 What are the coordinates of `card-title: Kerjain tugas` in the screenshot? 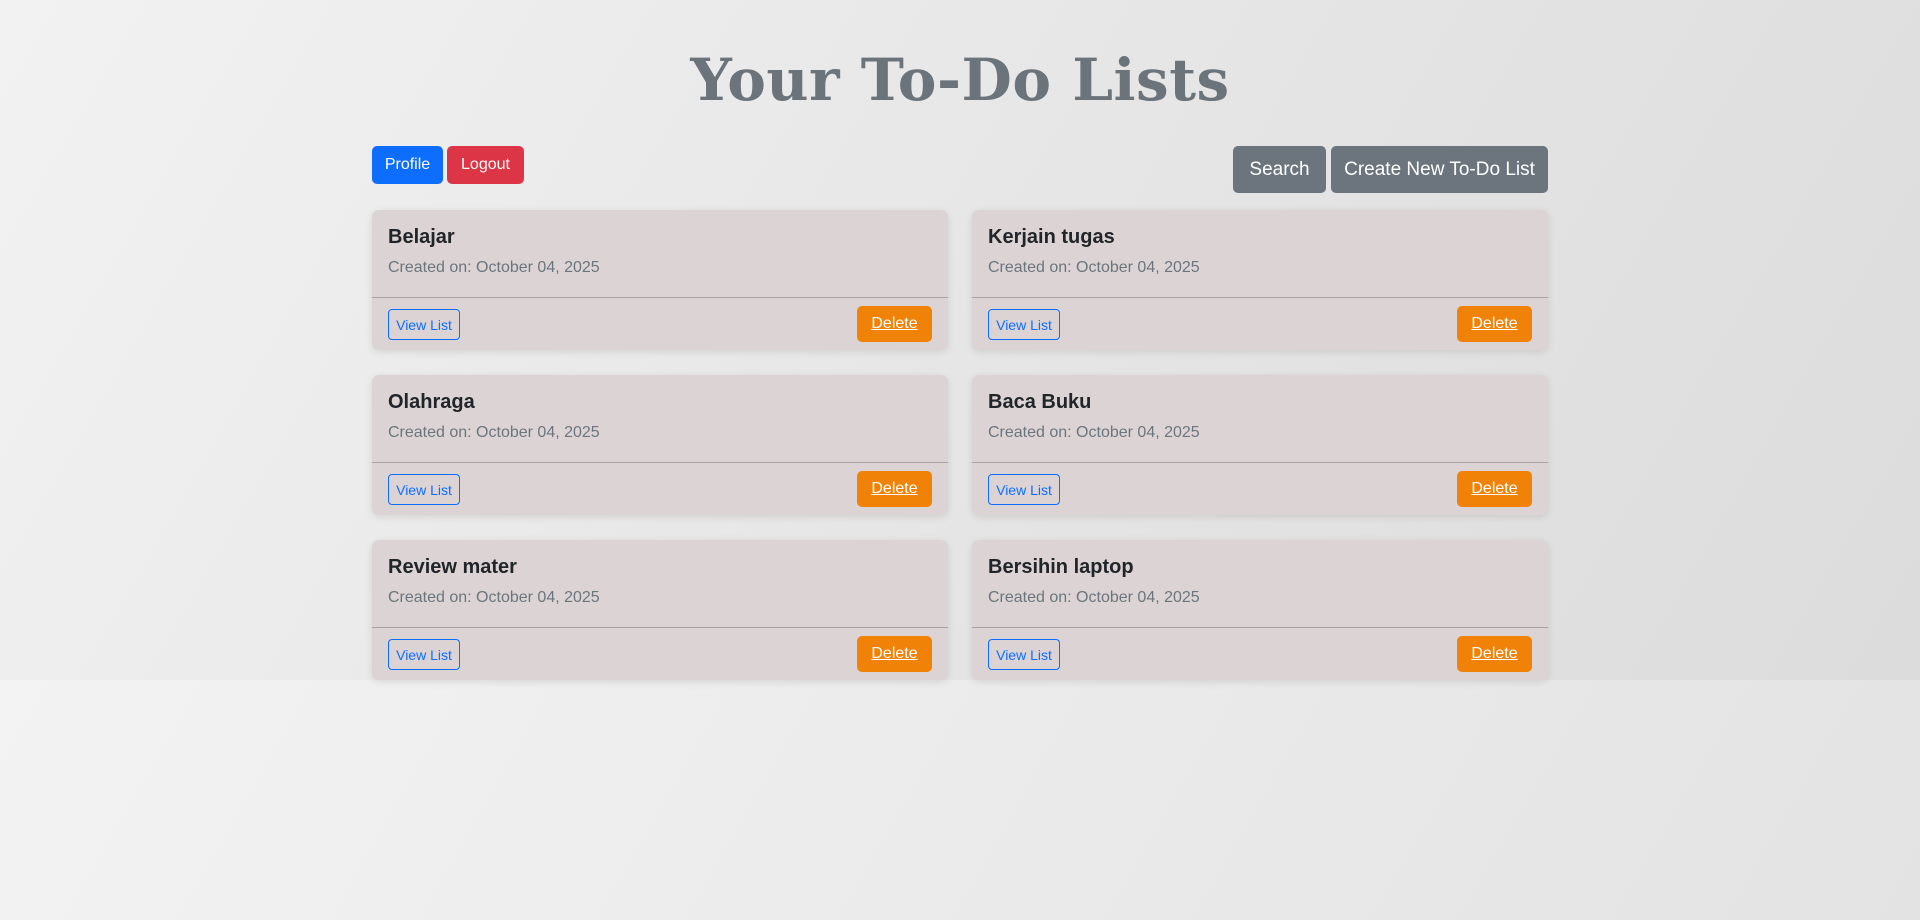 It's located at (1051, 237).